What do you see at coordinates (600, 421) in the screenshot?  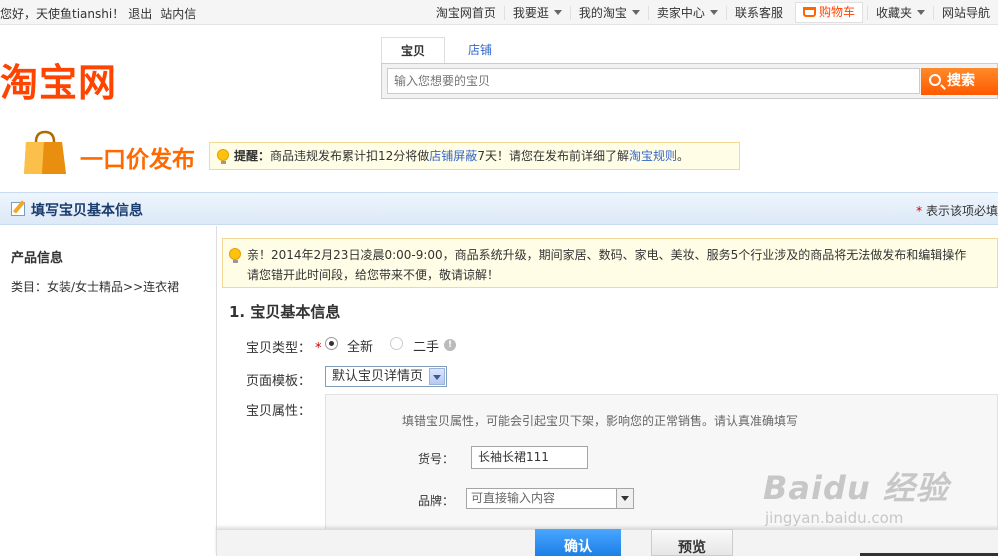 I see `attributes-hint: 填错宝贝属性，可能会引起宝贝下架，影响您的正常销售。请认真准确填写` at bounding box center [600, 421].